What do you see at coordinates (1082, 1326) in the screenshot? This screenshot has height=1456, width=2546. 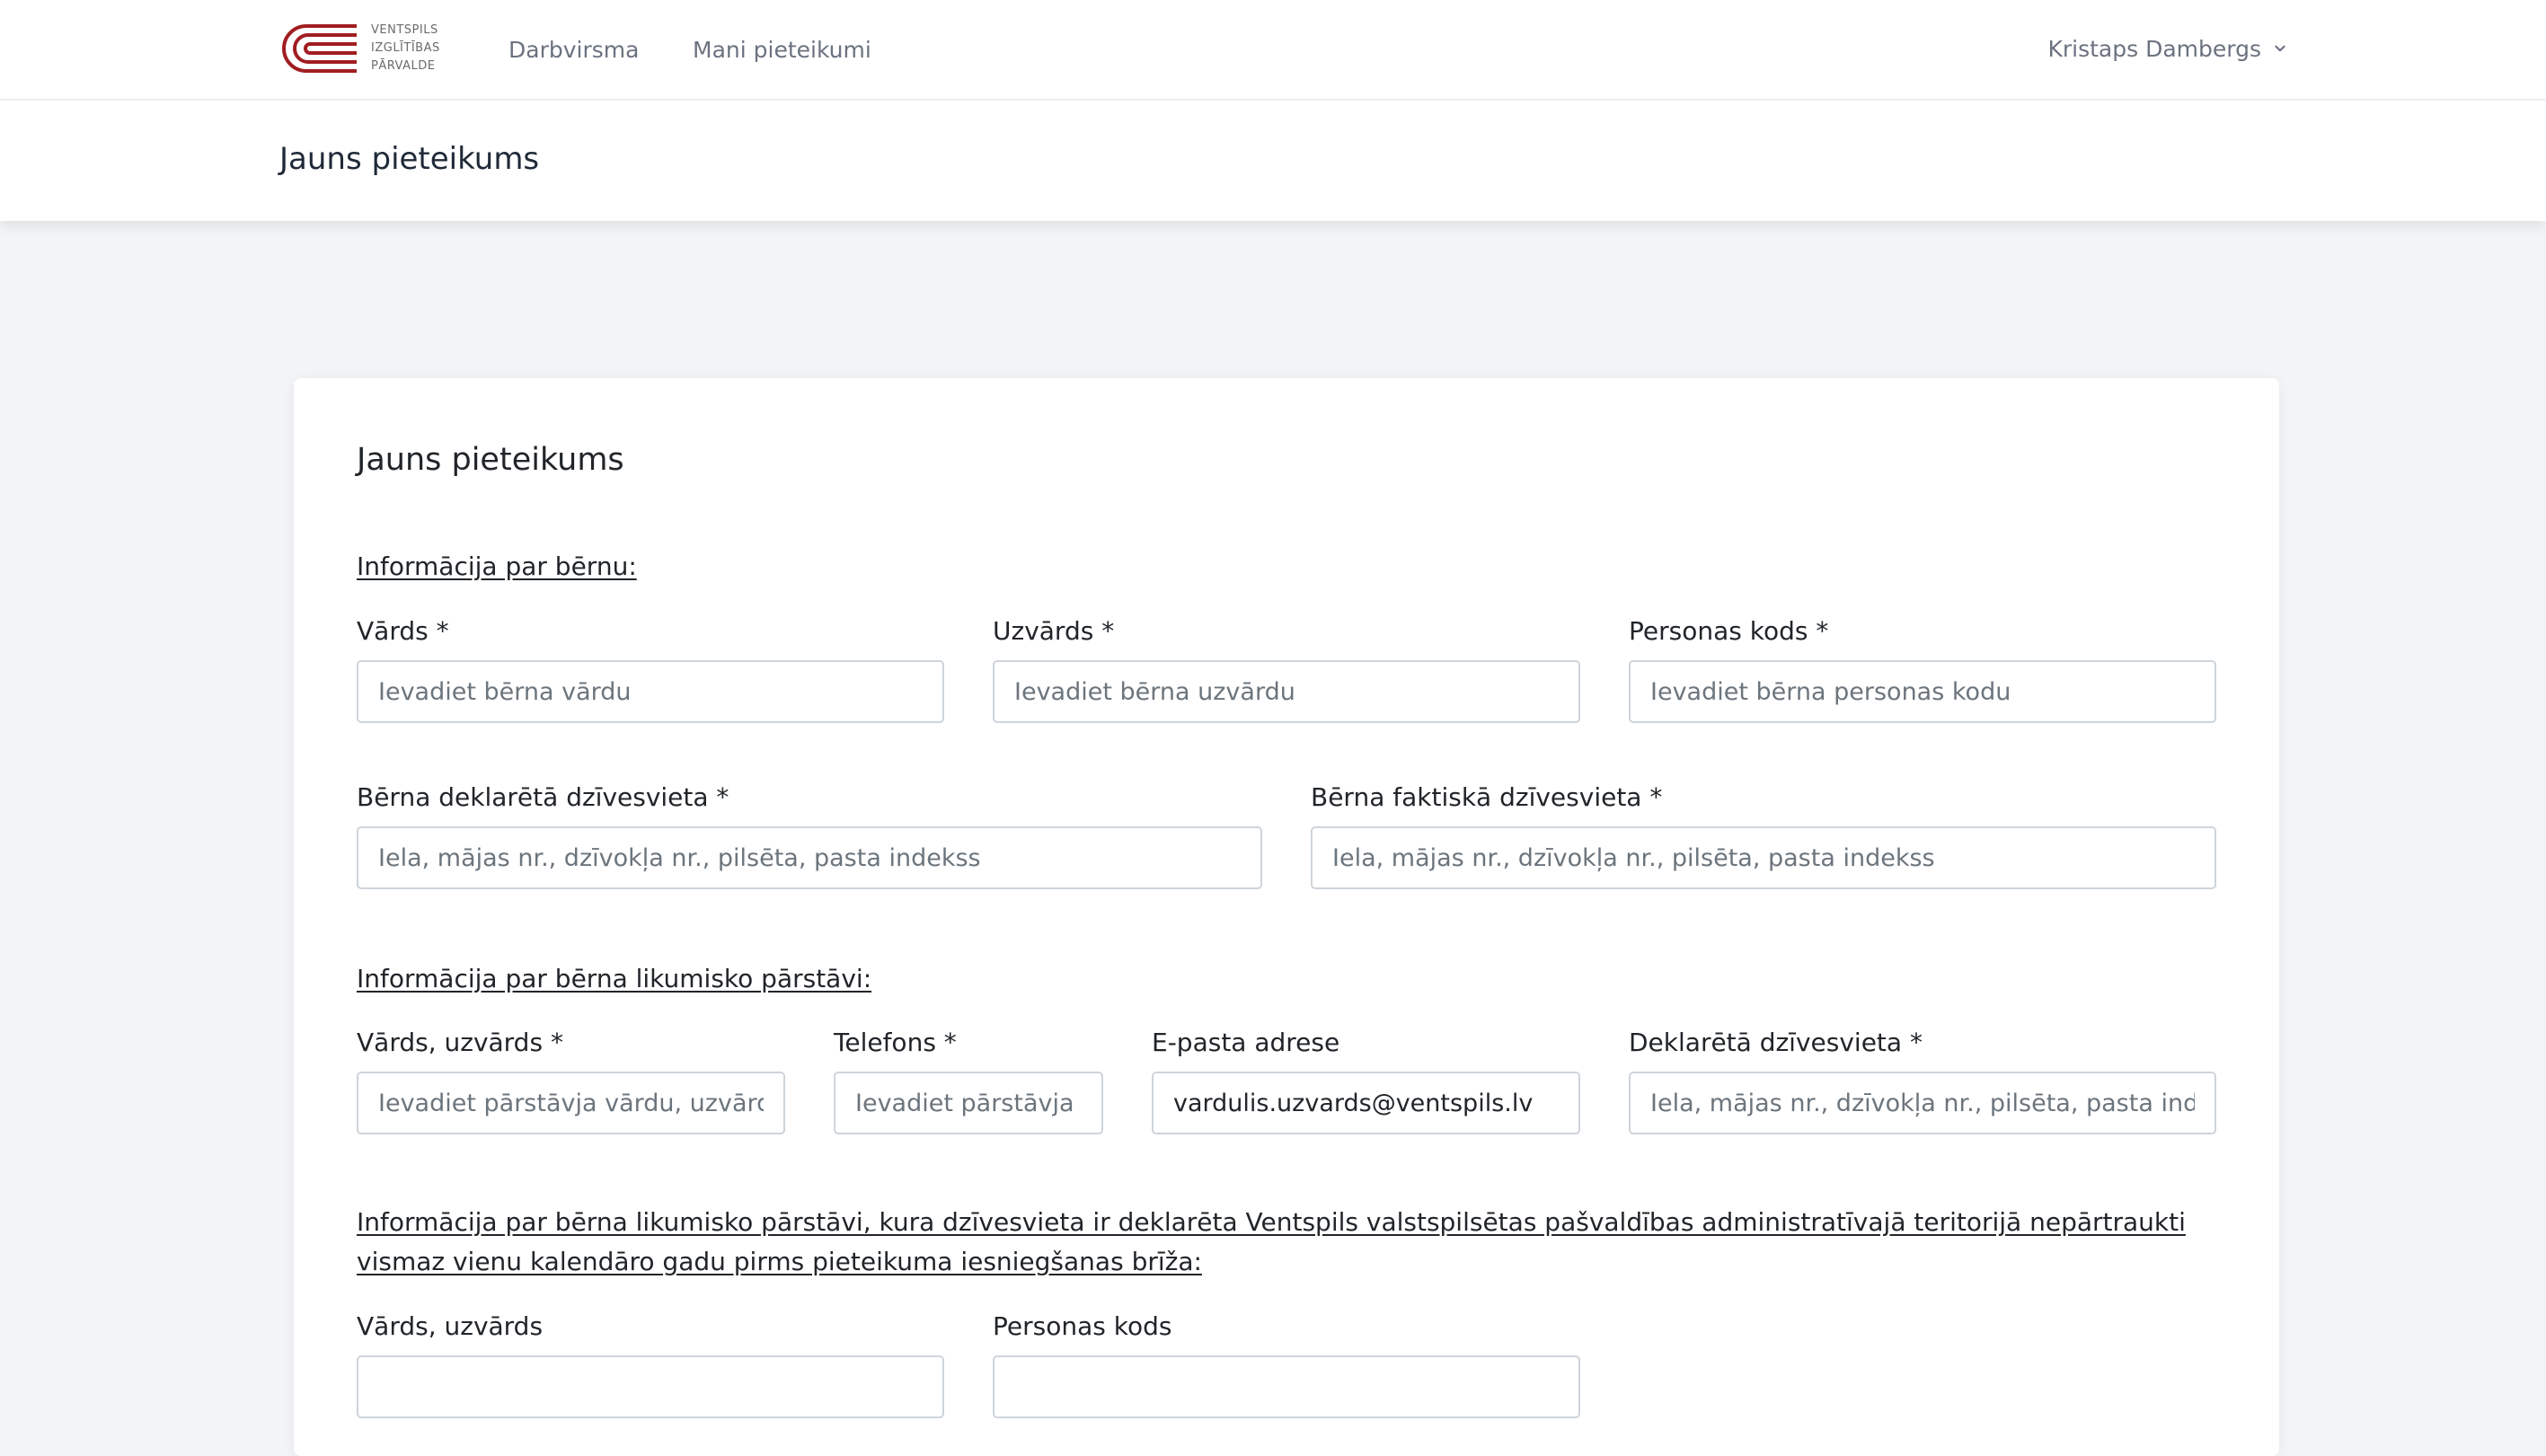 I see `resident-guardian-personal-code-label: Personas kods` at bounding box center [1082, 1326].